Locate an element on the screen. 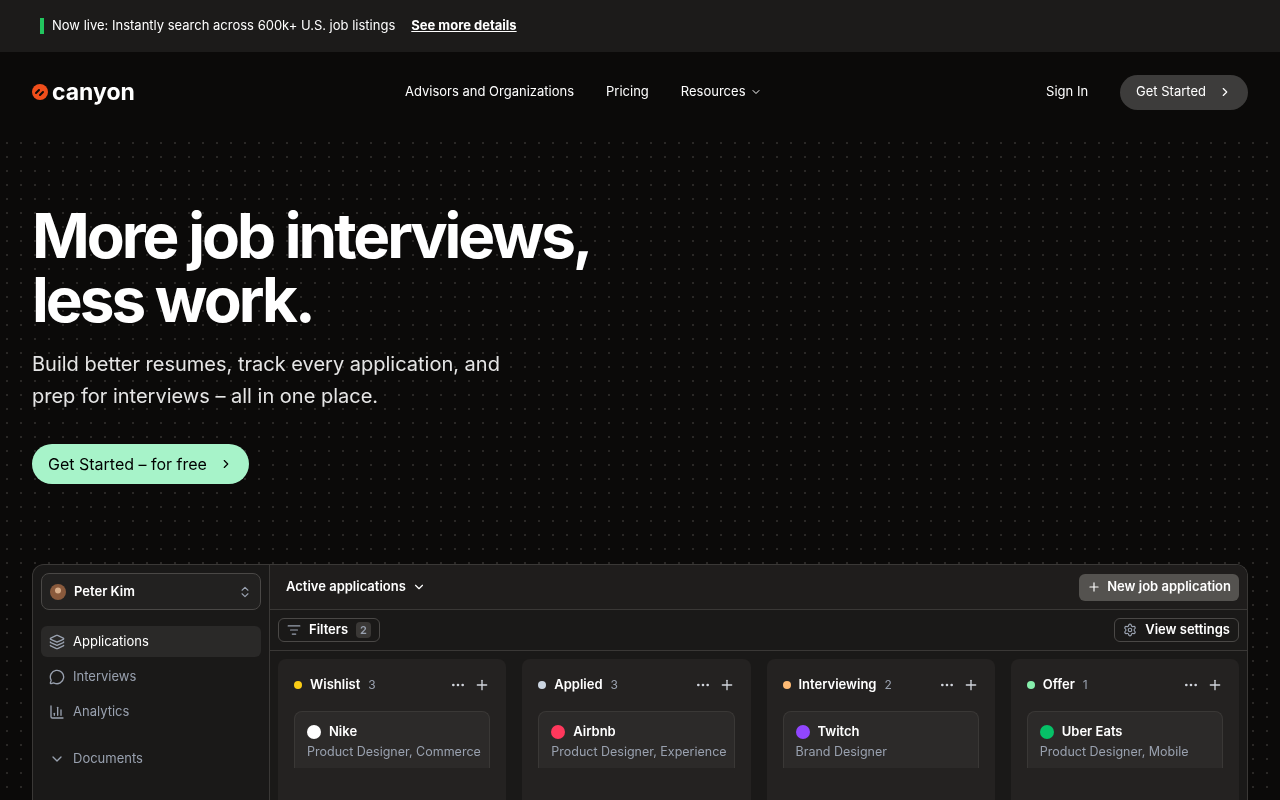 The width and height of the screenshot is (1280, 800). column-count: 2 is located at coordinates (888, 685).